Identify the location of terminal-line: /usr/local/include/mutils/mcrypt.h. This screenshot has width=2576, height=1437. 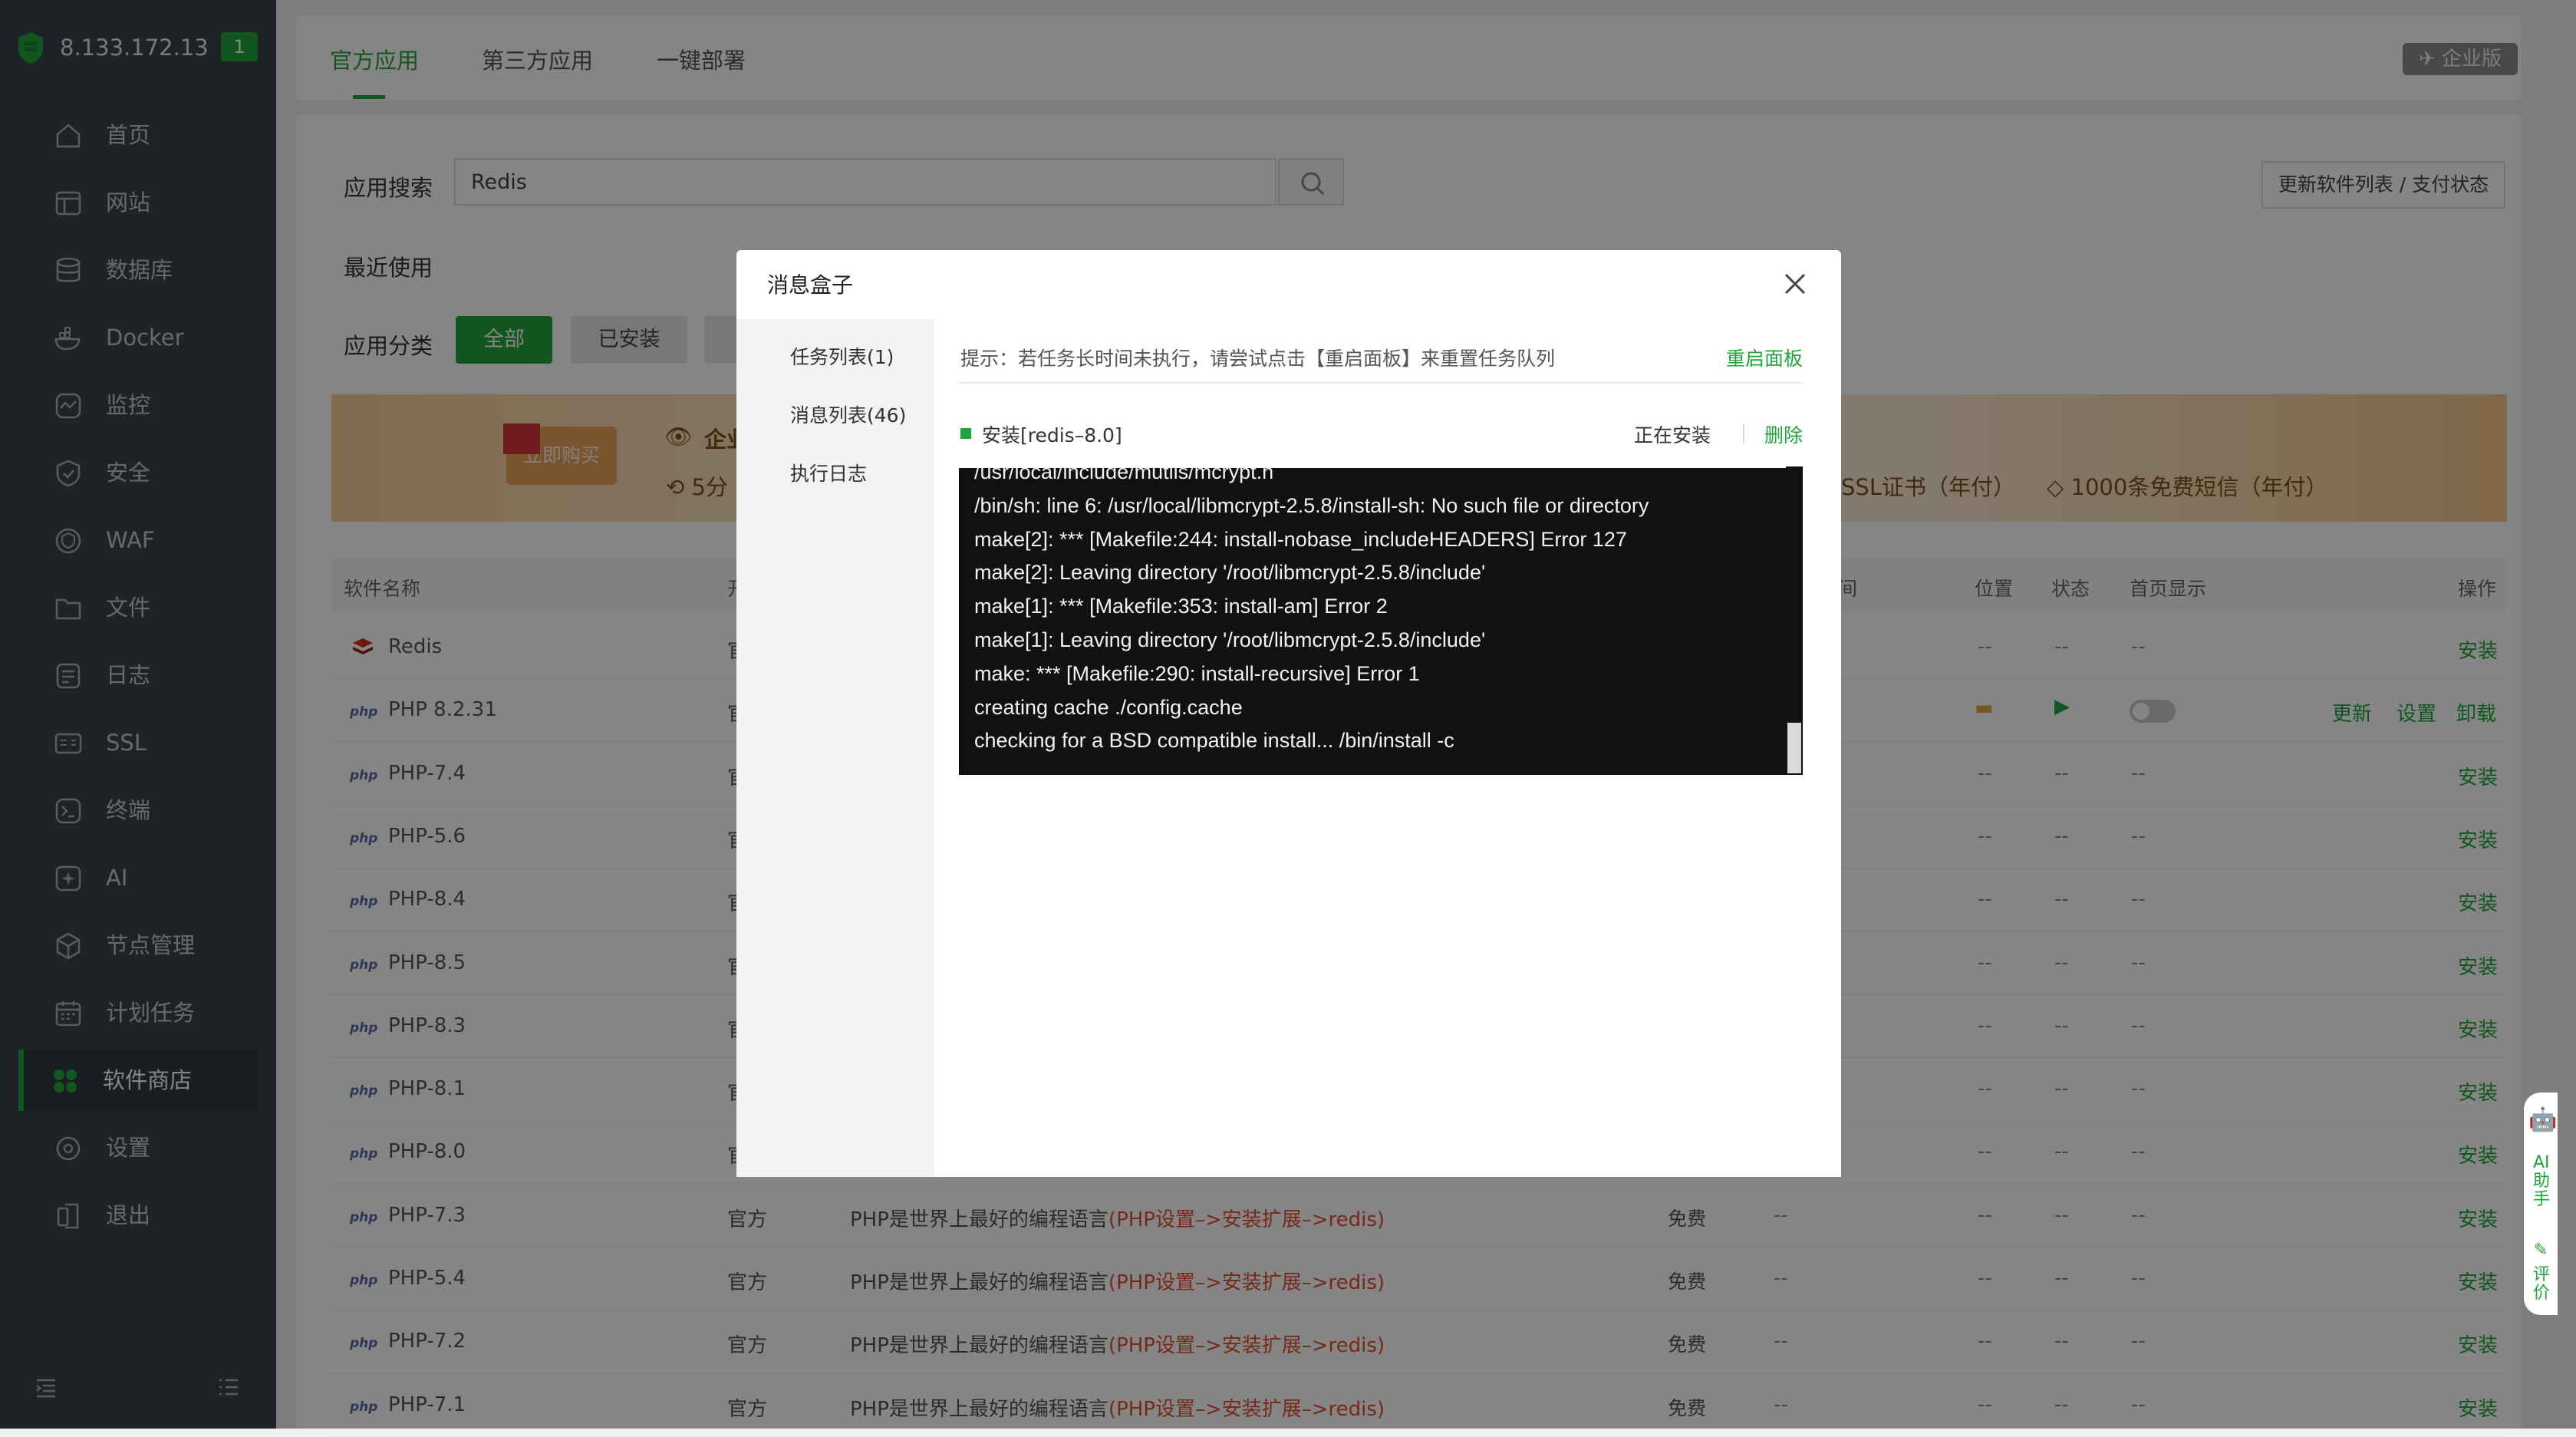
(1124, 476).